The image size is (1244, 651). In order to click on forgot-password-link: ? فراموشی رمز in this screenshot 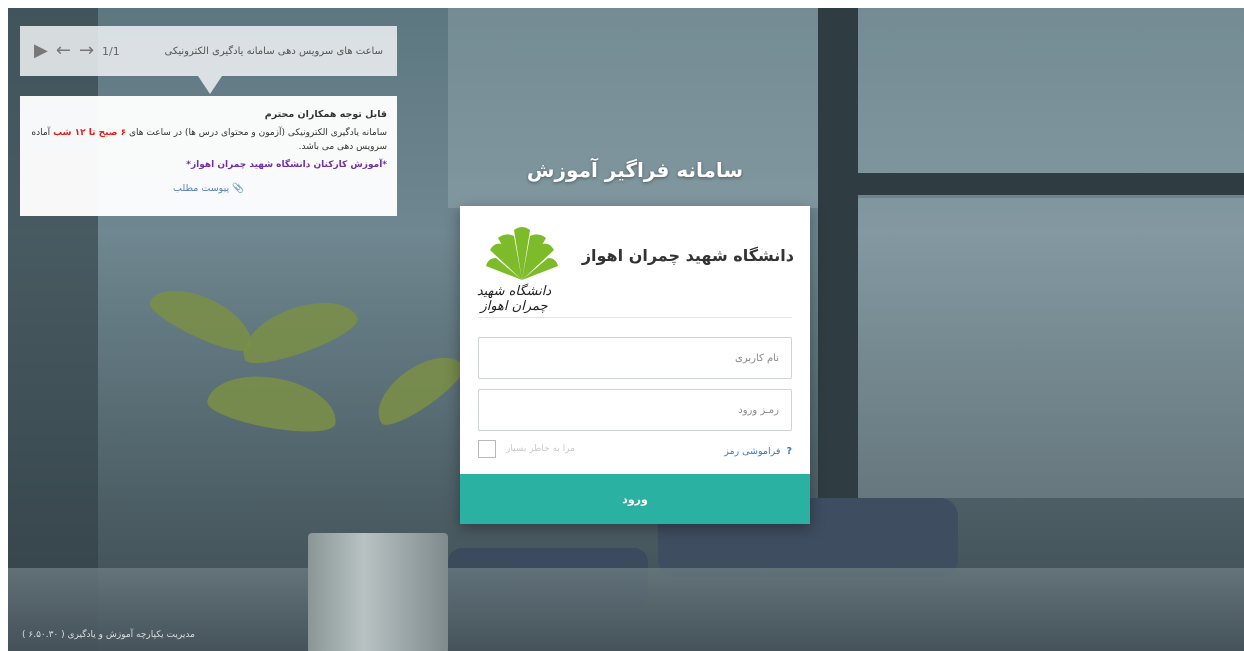, I will do `click(758, 451)`.